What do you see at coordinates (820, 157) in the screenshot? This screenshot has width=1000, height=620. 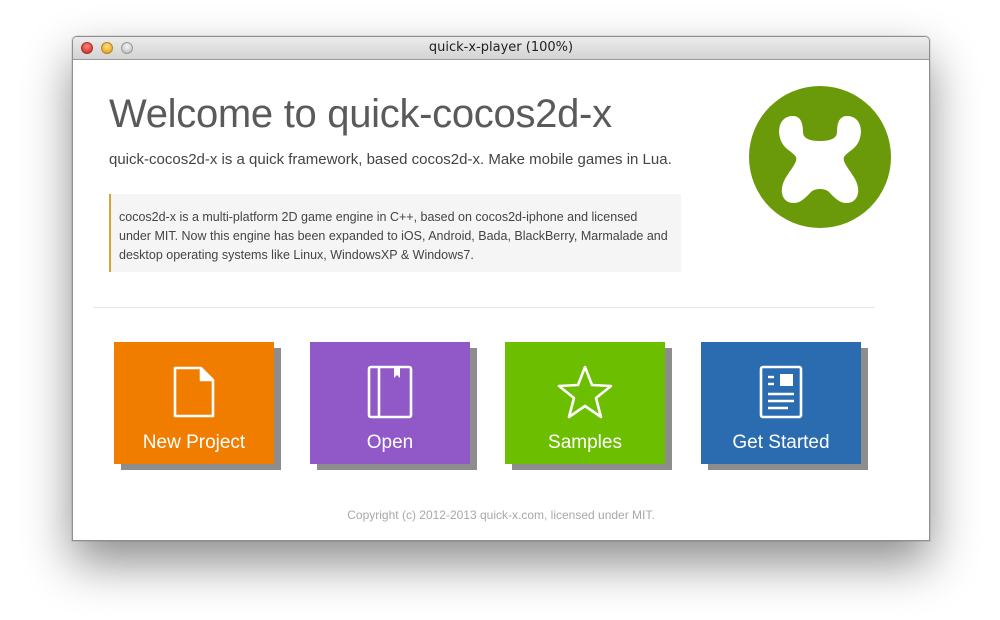 I see `quick-x-logo-icon` at bounding box center [820, 157].